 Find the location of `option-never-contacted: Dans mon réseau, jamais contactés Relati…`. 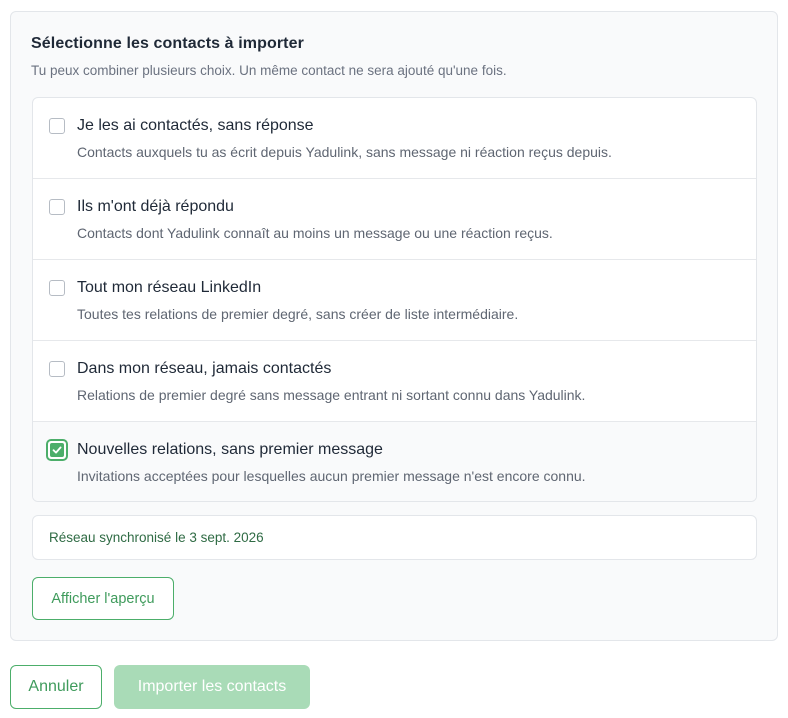

option-never-contacted: Dans mon réseau, jamais contactés Relati… is located at coordinates (394, 381).